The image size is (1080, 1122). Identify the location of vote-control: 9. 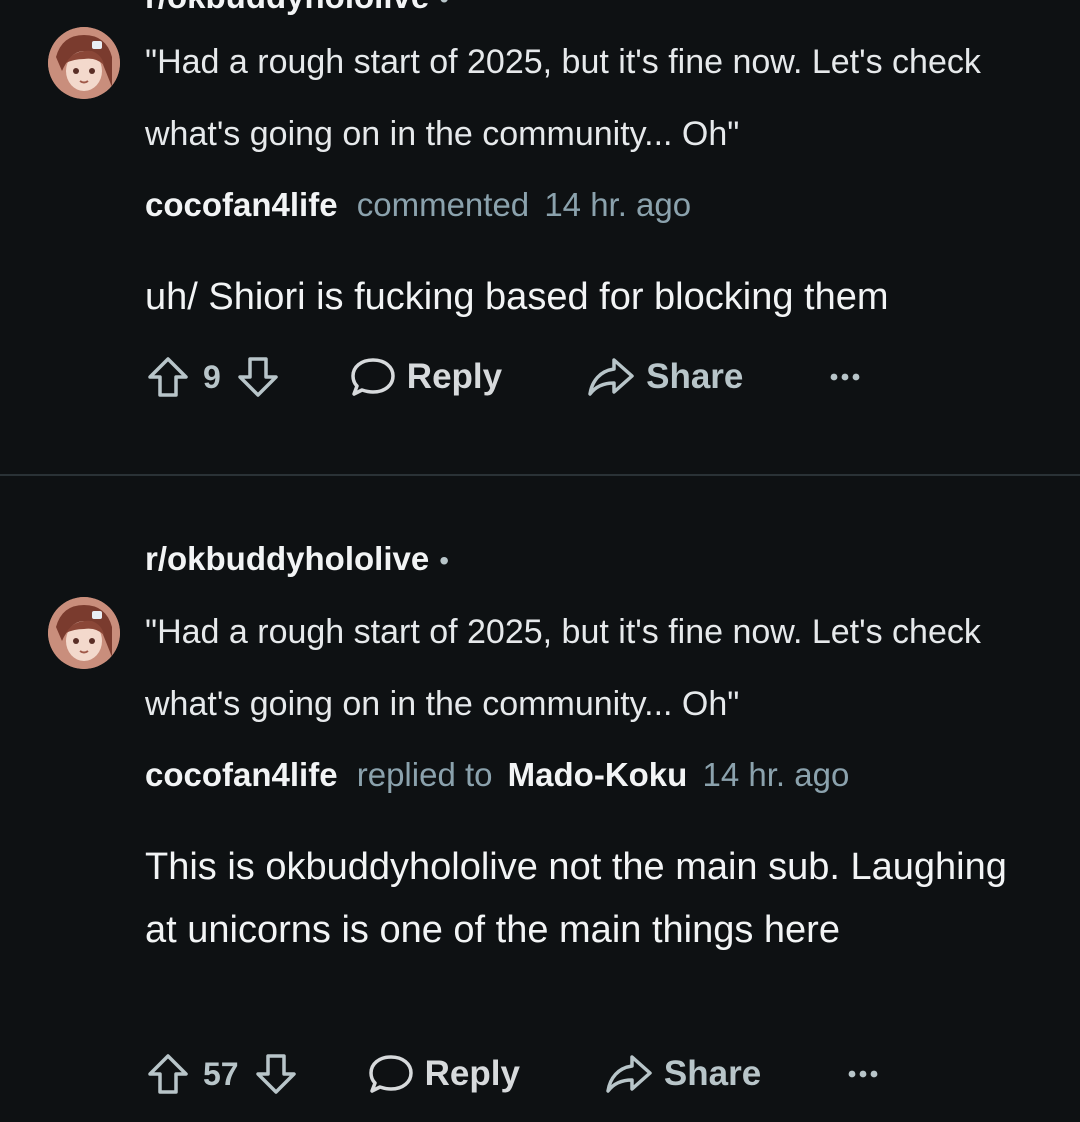
(213, 377).